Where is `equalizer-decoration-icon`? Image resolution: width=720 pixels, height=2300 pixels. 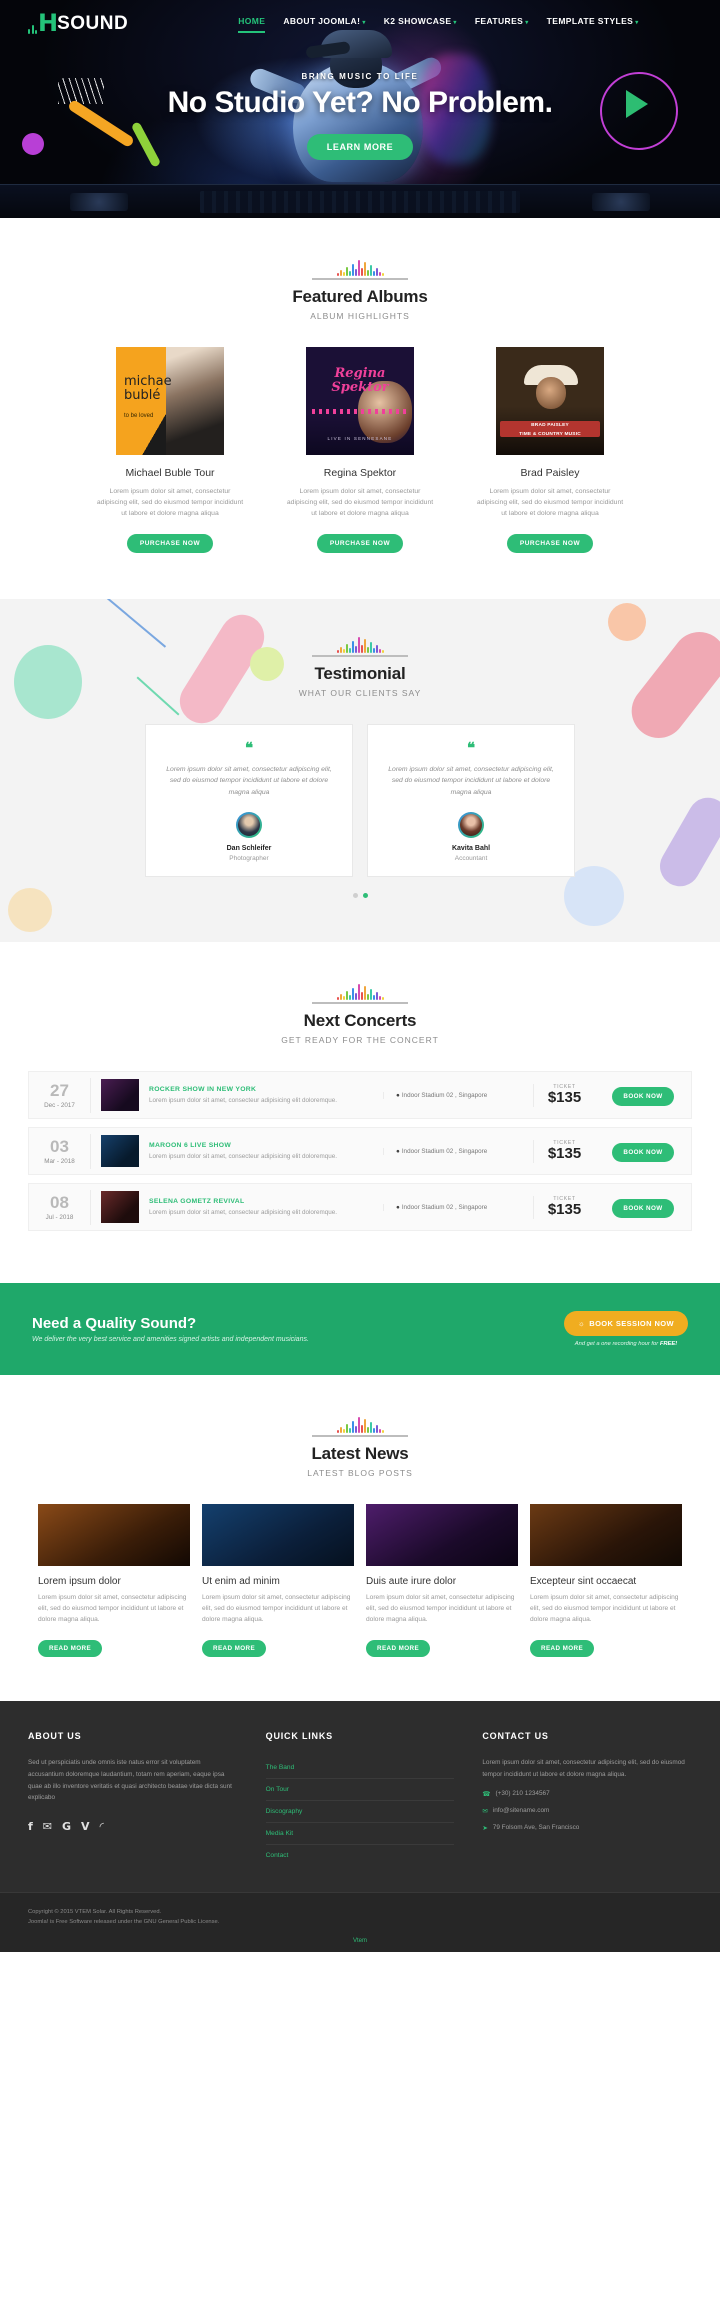 equalizer-decoration-icon is located at coordinates (360, 1423).